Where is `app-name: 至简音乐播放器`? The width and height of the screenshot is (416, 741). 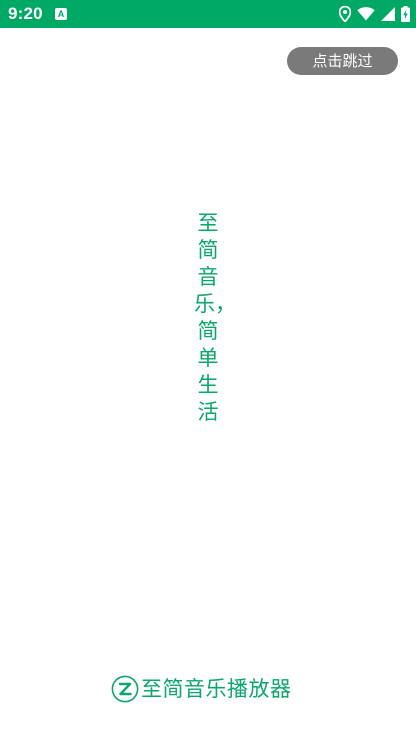
app-name: 至简音乐播放器 is located at coordinates (216, 689).